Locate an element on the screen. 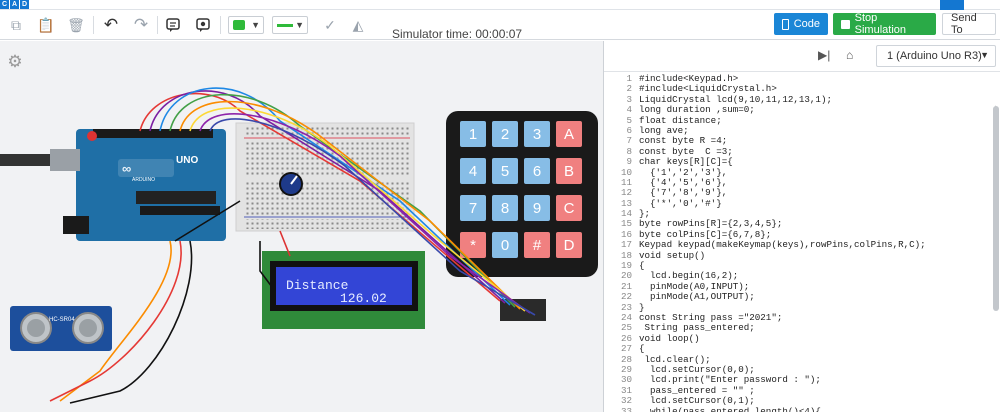 This screenshot has height=412, width=1000. board-select-value: 1 (Arduino Uno R3) is located at coordinates (934, 56).